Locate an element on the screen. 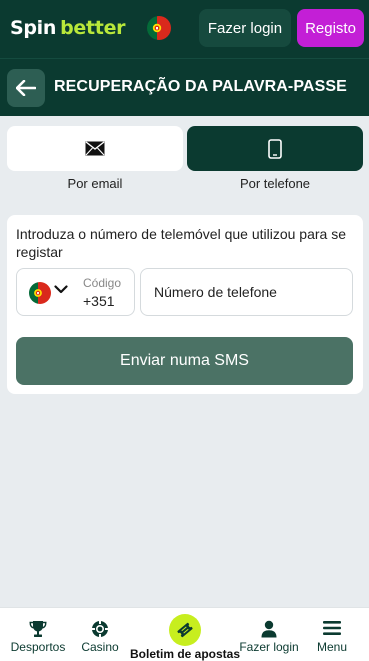  tab-phone is located at coordinates (275, 148).